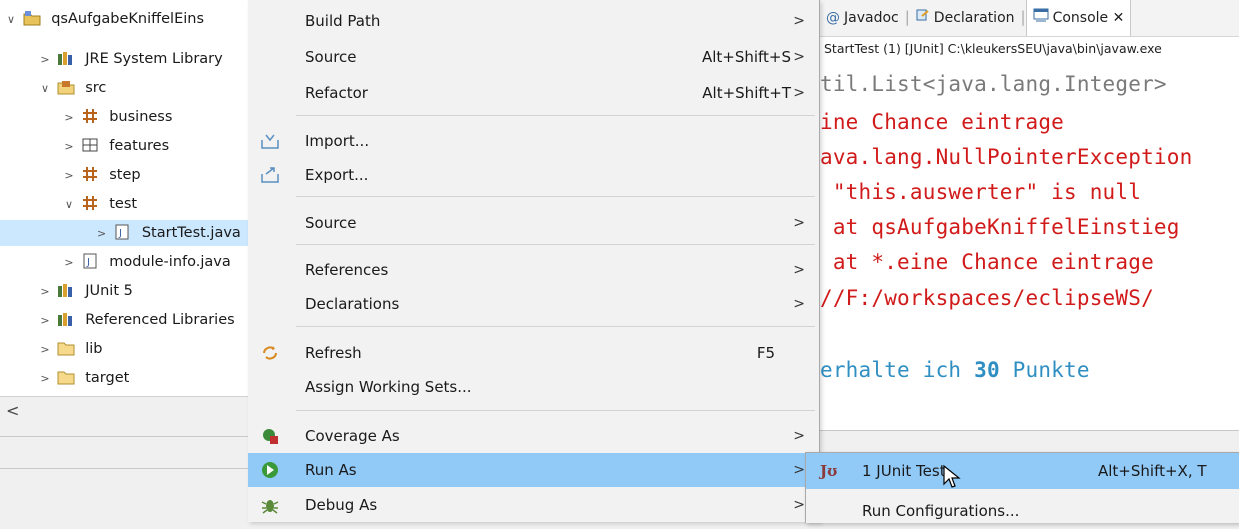 The image size is (1239, 529). I want to click on menu-item-build-path: Build Path >, so click(533, 21).